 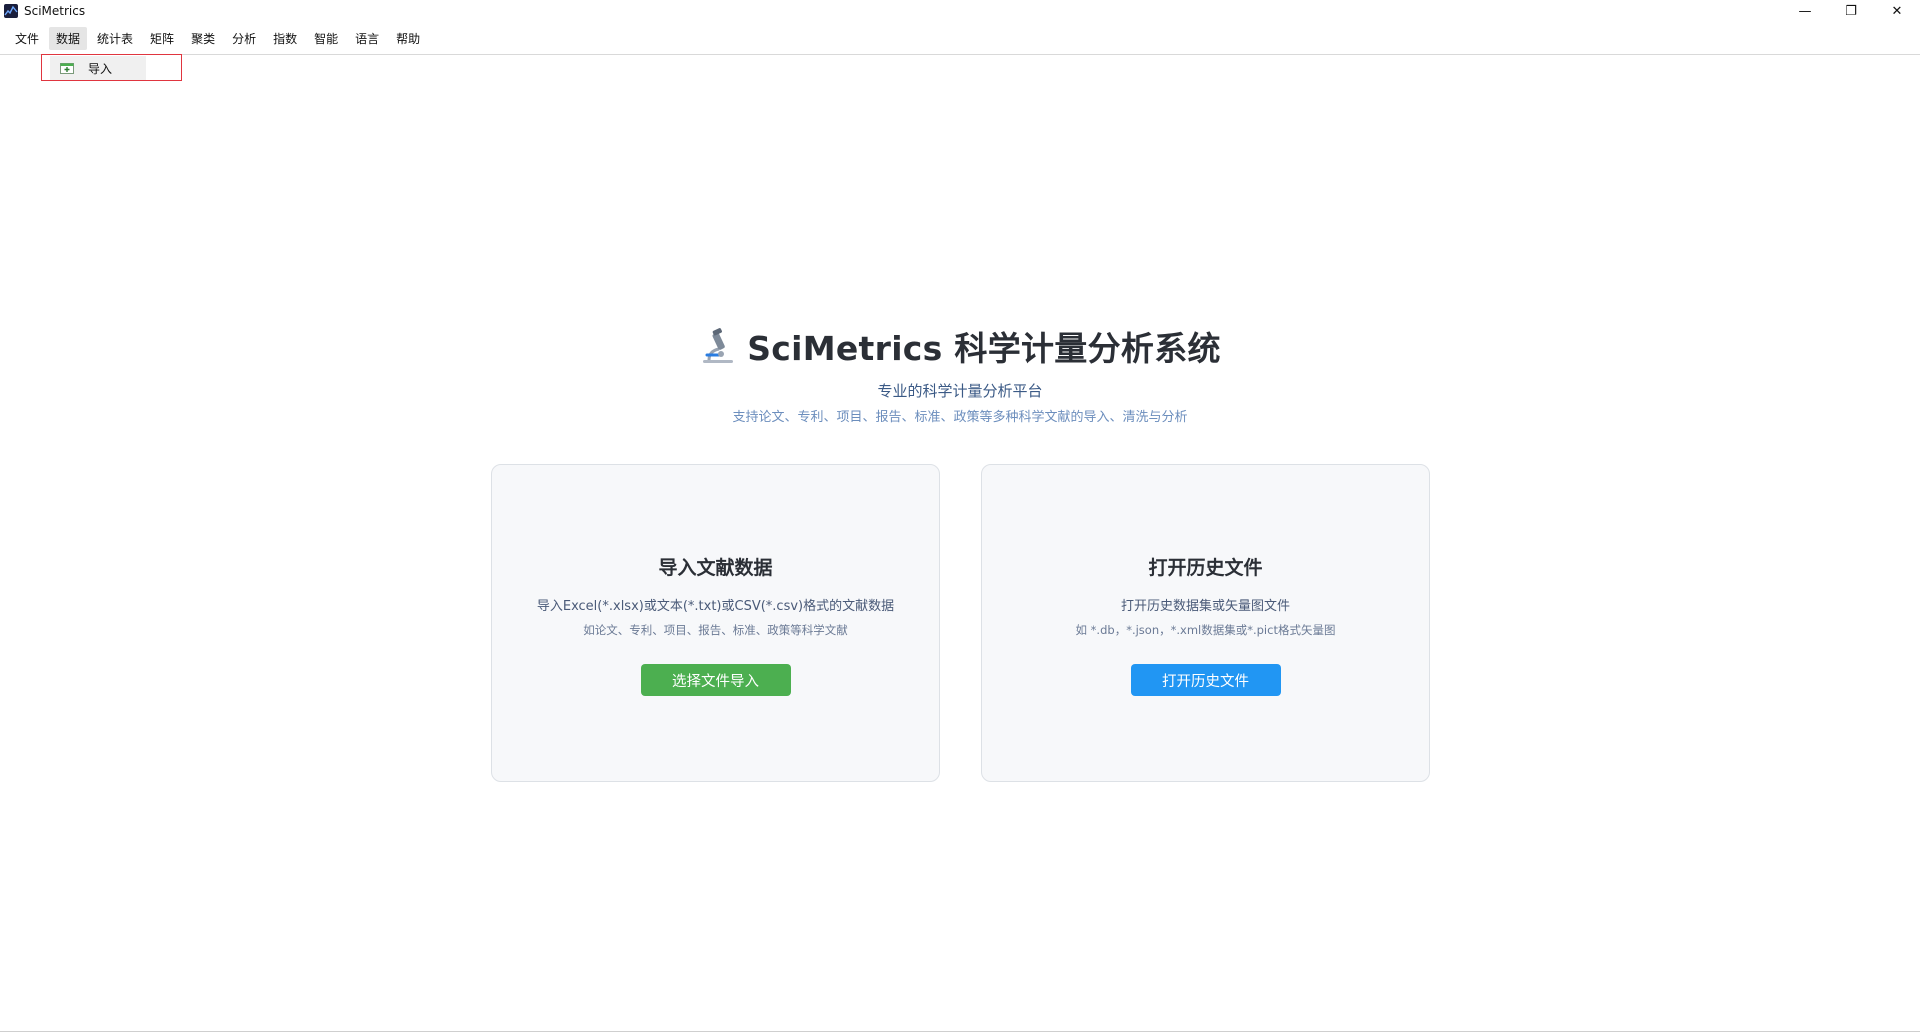 What do you see at coordinates (960, 417) in the screenshot?
I see `page-description: 支持论文、专利、项目、报告、标准、政策等多种科学文献的导入、清洗与分析` at bounding box center [960, 417].